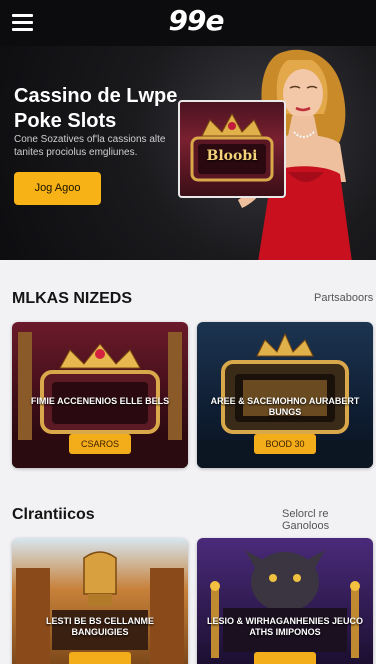  Describe the element at coordinates (285, 395) in the screenshot. I see `game-tile-2: AREE & SACEMOHNO AURABERT BUNGS BOOD 30` at that location.